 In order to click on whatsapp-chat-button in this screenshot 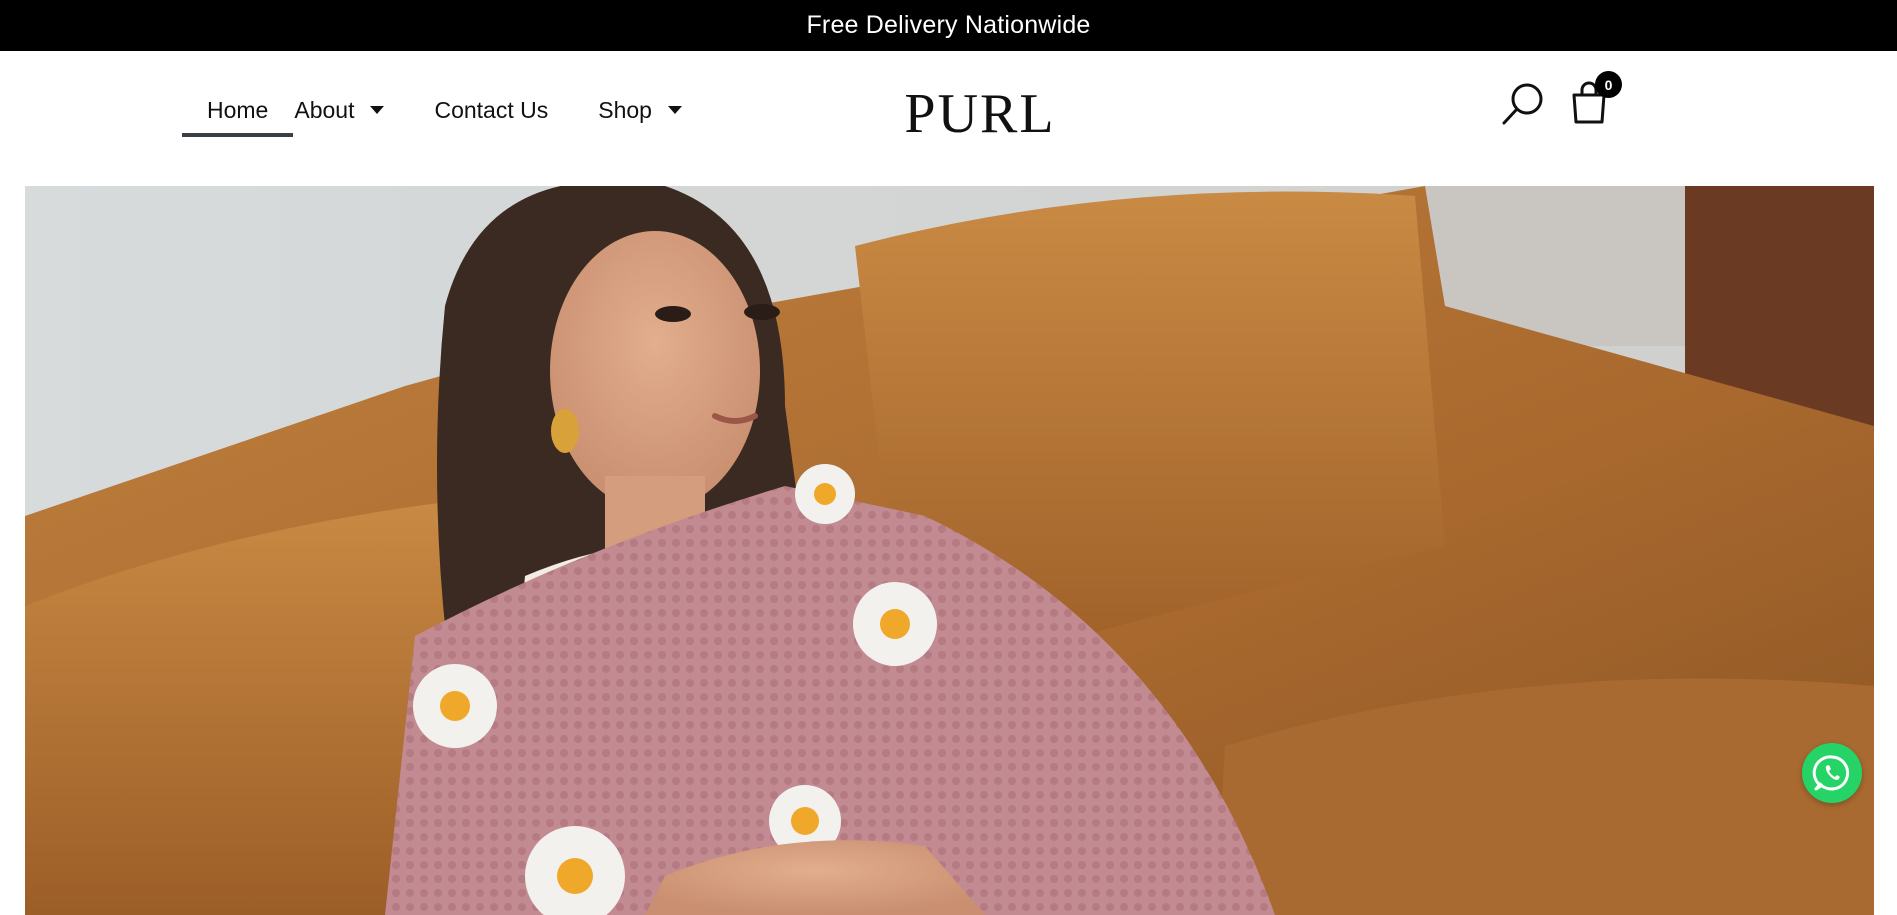, I will do `click(1832, 773)`.